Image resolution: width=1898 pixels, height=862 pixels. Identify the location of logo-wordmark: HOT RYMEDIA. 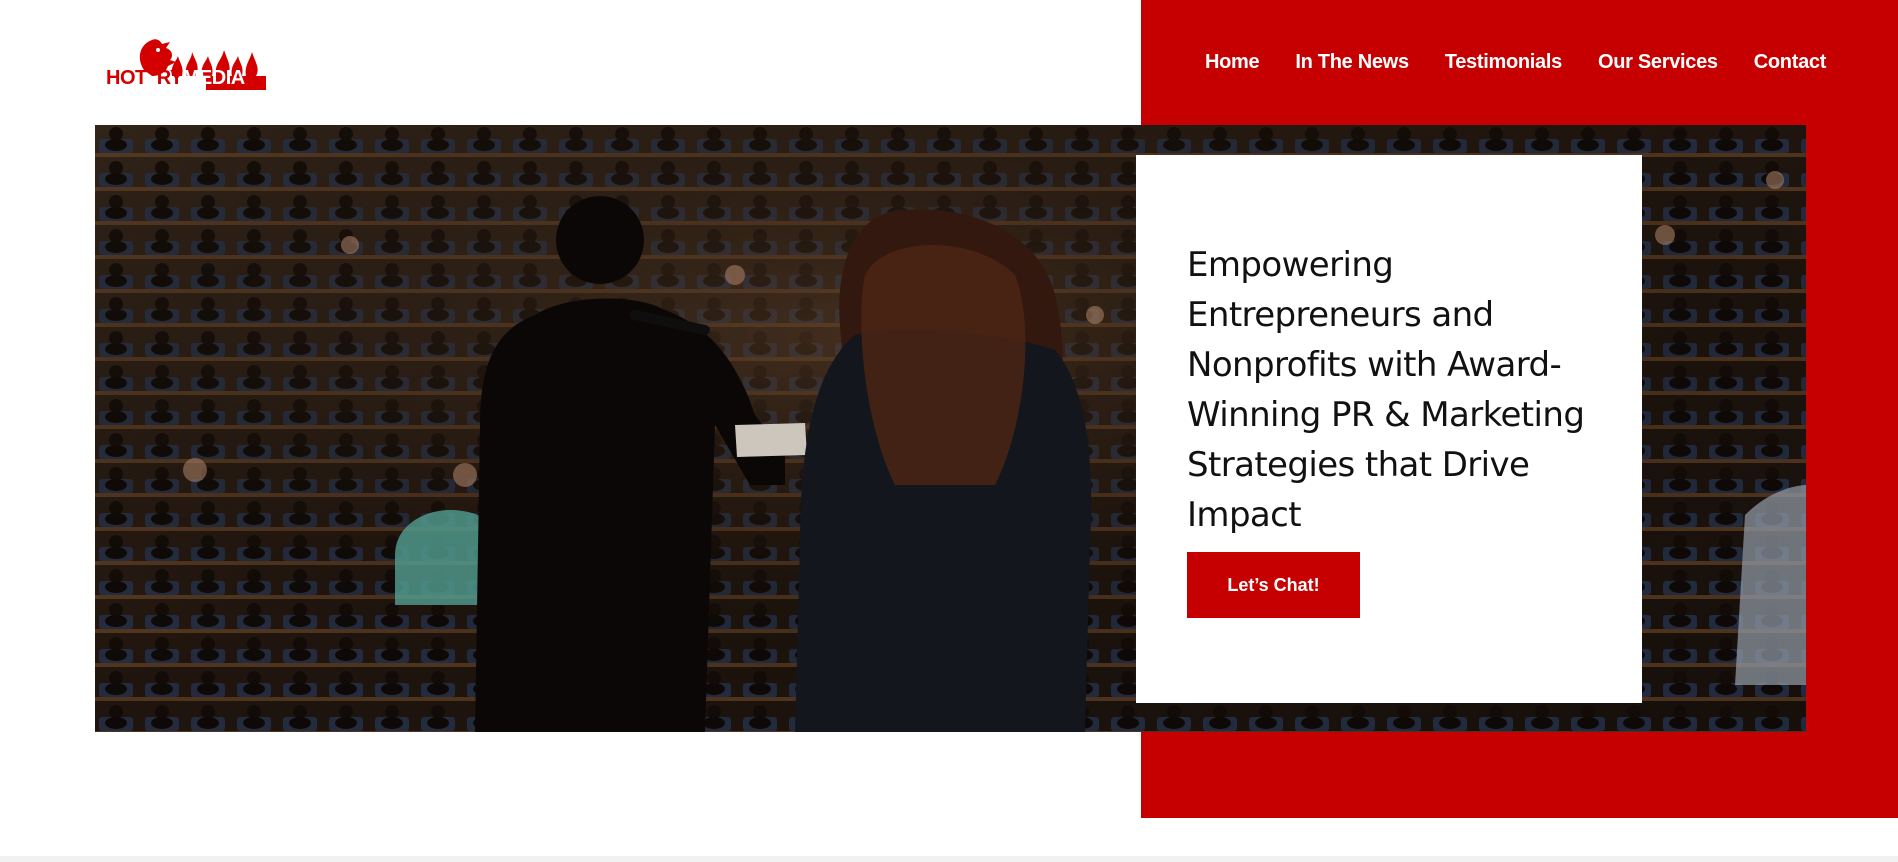
(175, 78).